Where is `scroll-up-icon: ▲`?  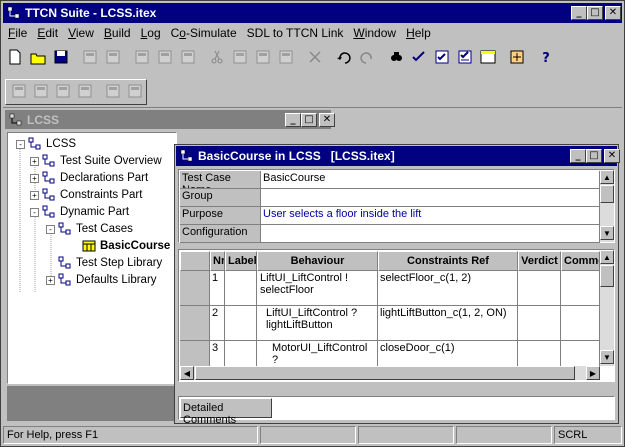 scroll-up-icon: ▲ is located at coordinates (607, 177).